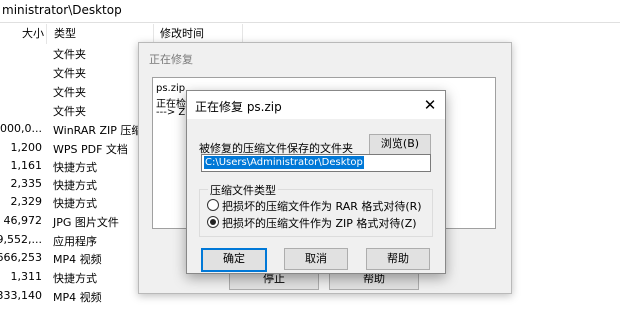 This screenshot has height=309, width=620. What do you see at coordinates (213, 222) in the screenshot?
I see `radio-zip` at bounding box center [213, 222].